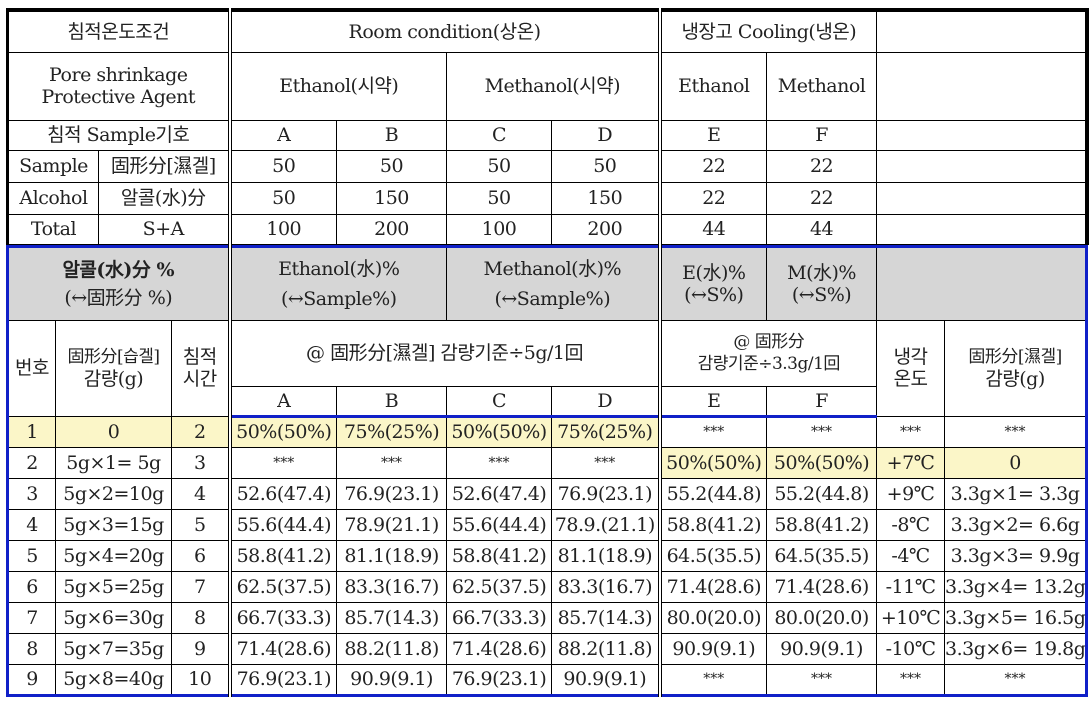 The height and width of the screenshot is (708, 1092). What do you see at coordinates (113, 357) in the screenshot?
I see `reduce-header-line1: 固形分[습겔]` at bounding box center [113, 357].